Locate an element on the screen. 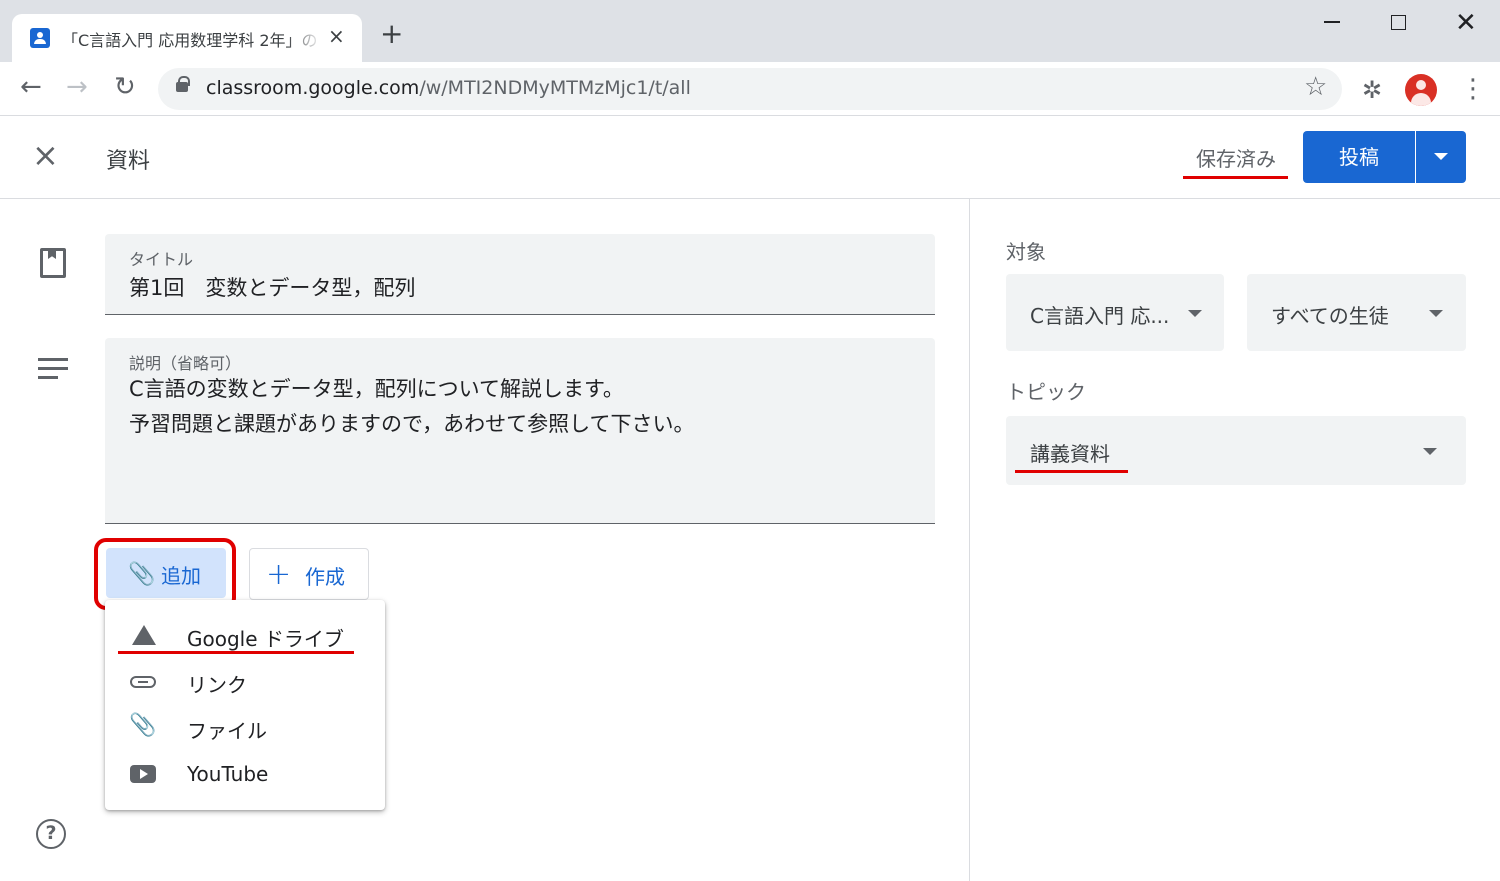  drive-icon is located at coordinates (143, 635).